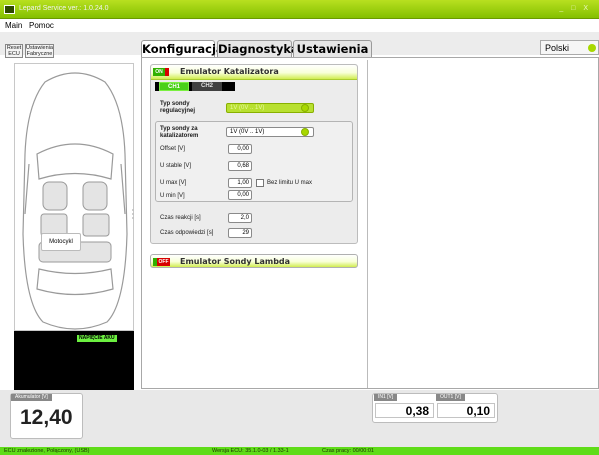 Image resolution: width=599 pixels, height=455 pixels. What do you see at coordinates (47, 451) in the screenshot?
I see `connection-status: ECU znalezione, Połączony, (USB)` at bounding box center [47, 451].